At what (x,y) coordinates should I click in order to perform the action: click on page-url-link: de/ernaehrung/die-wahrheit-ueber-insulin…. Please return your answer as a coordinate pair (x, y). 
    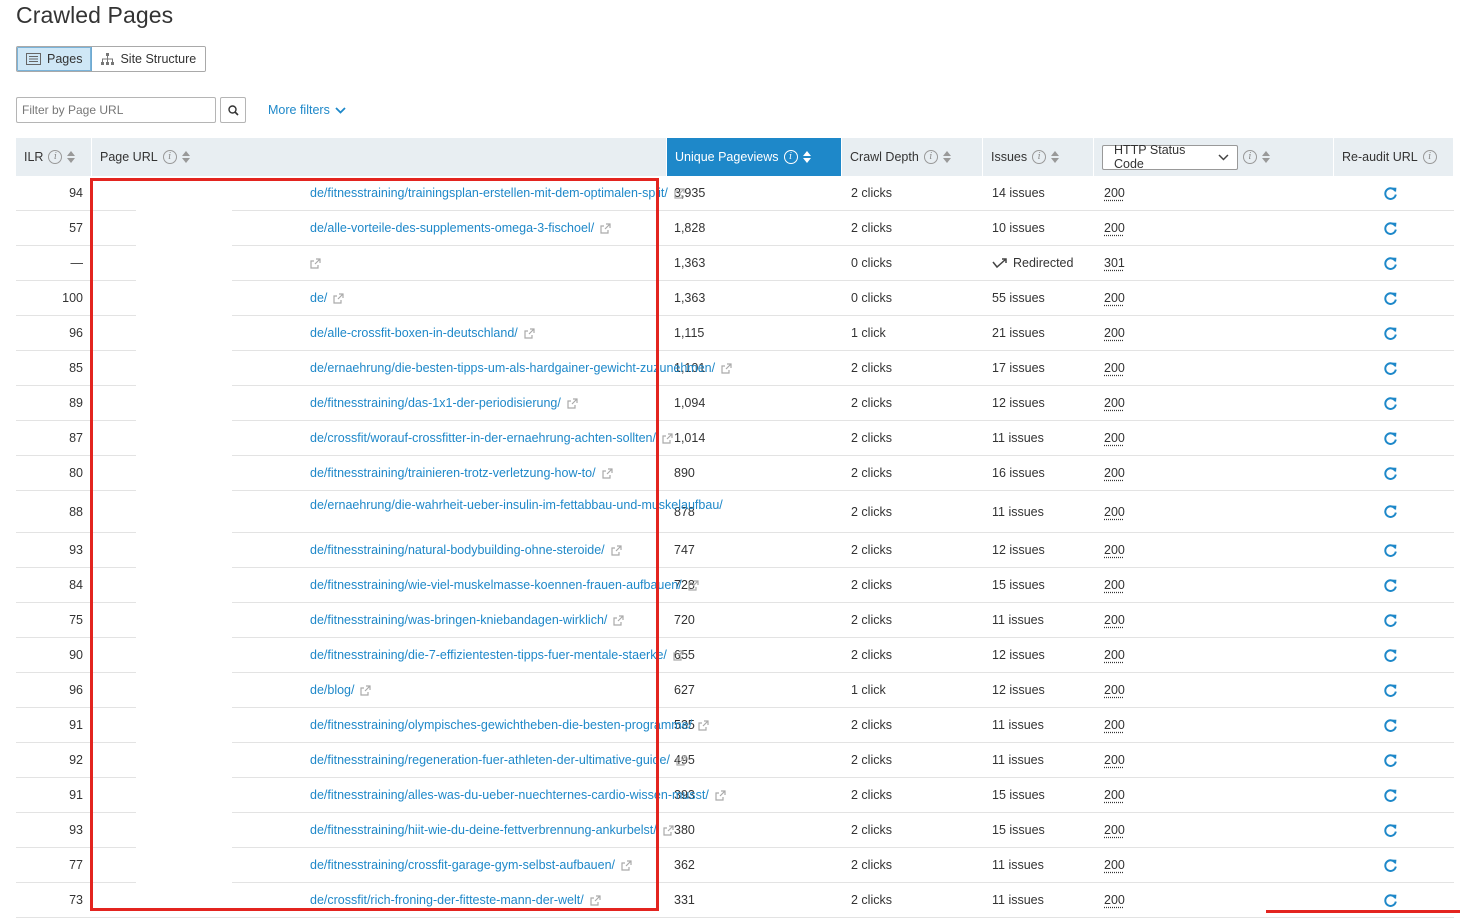
    Looking at the image, I should click on (516, 505).